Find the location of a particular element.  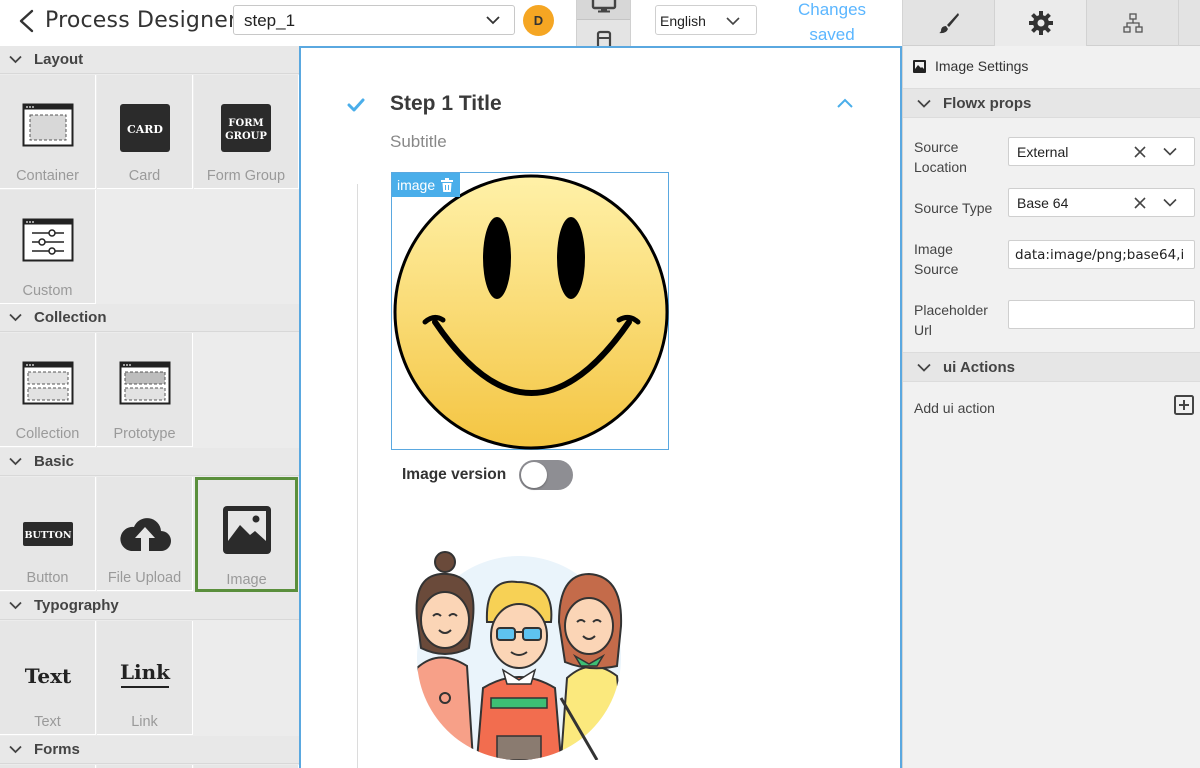

image-settings-label: Image Settings is located at coordinates (982, 66).